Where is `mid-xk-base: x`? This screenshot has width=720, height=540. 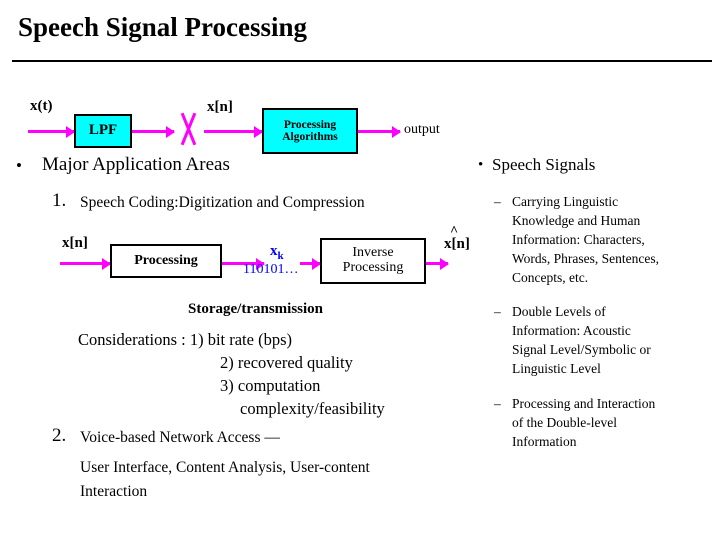
mid-xk-base: x is located at coordinates (274, 251).